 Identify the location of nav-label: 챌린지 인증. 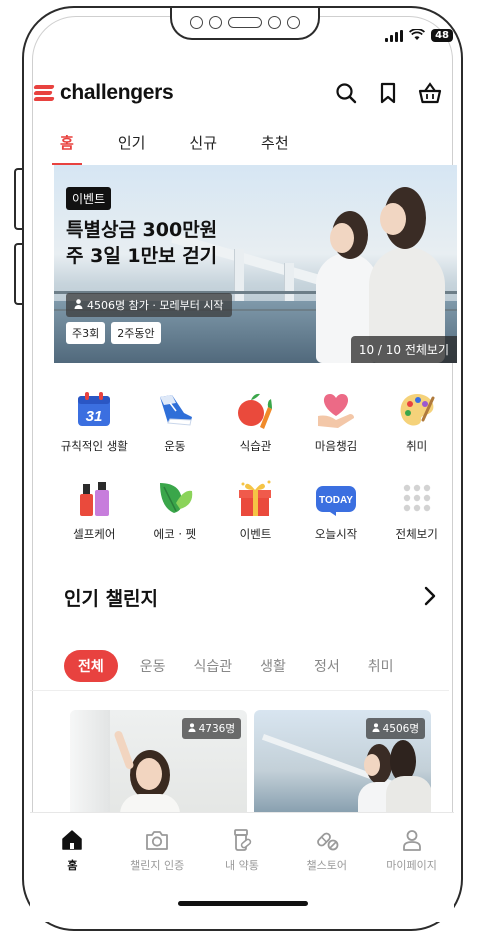
(157, 865).